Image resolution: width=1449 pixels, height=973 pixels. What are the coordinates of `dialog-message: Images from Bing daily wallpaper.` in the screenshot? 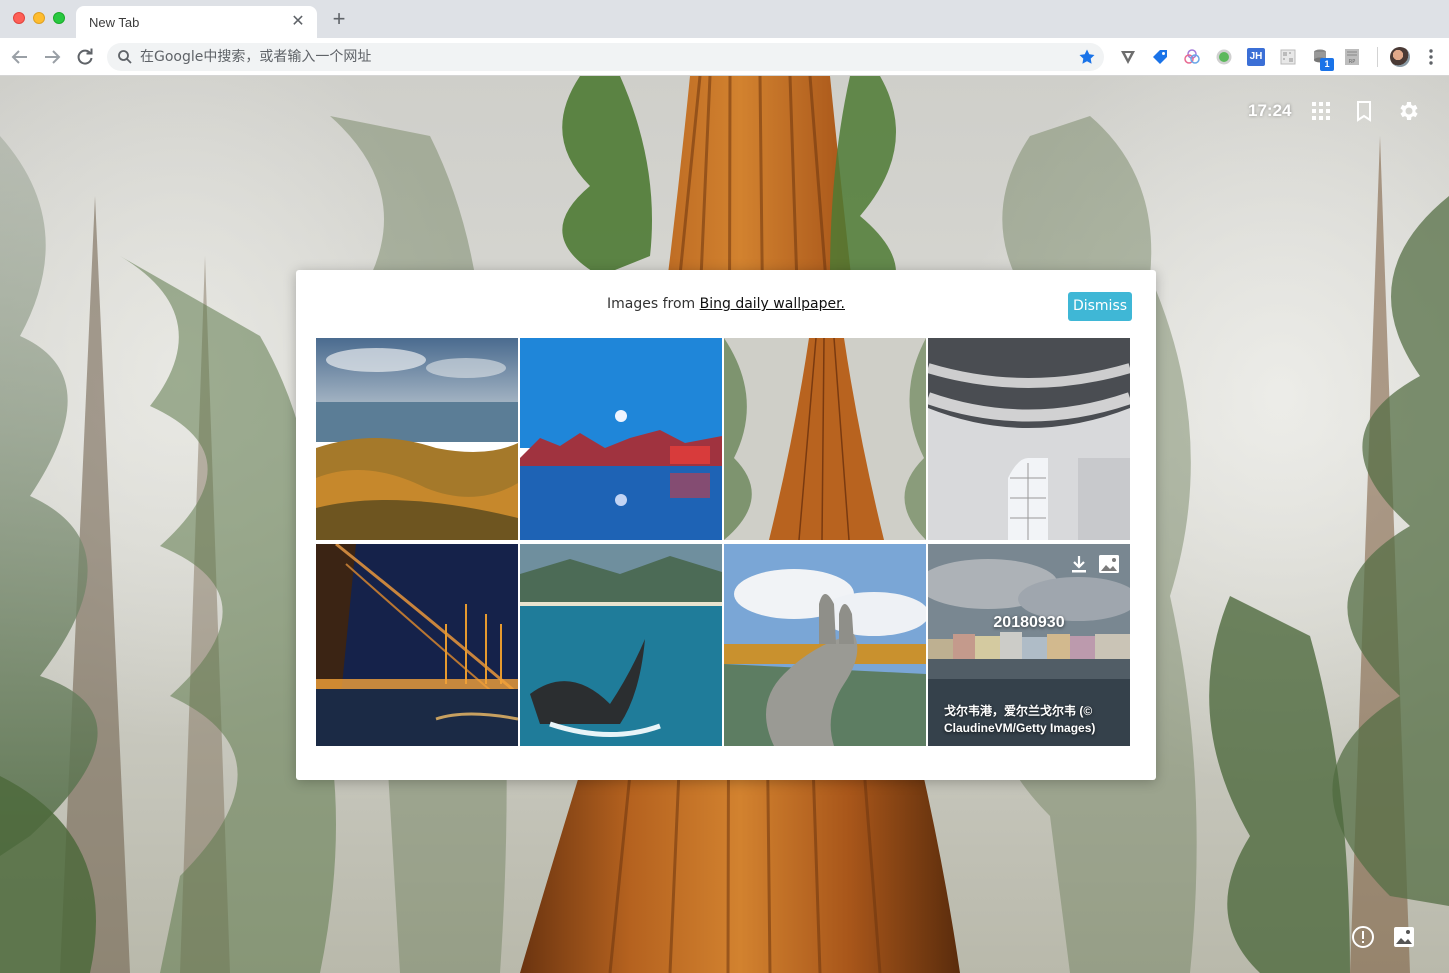 It's located at (726, 304).